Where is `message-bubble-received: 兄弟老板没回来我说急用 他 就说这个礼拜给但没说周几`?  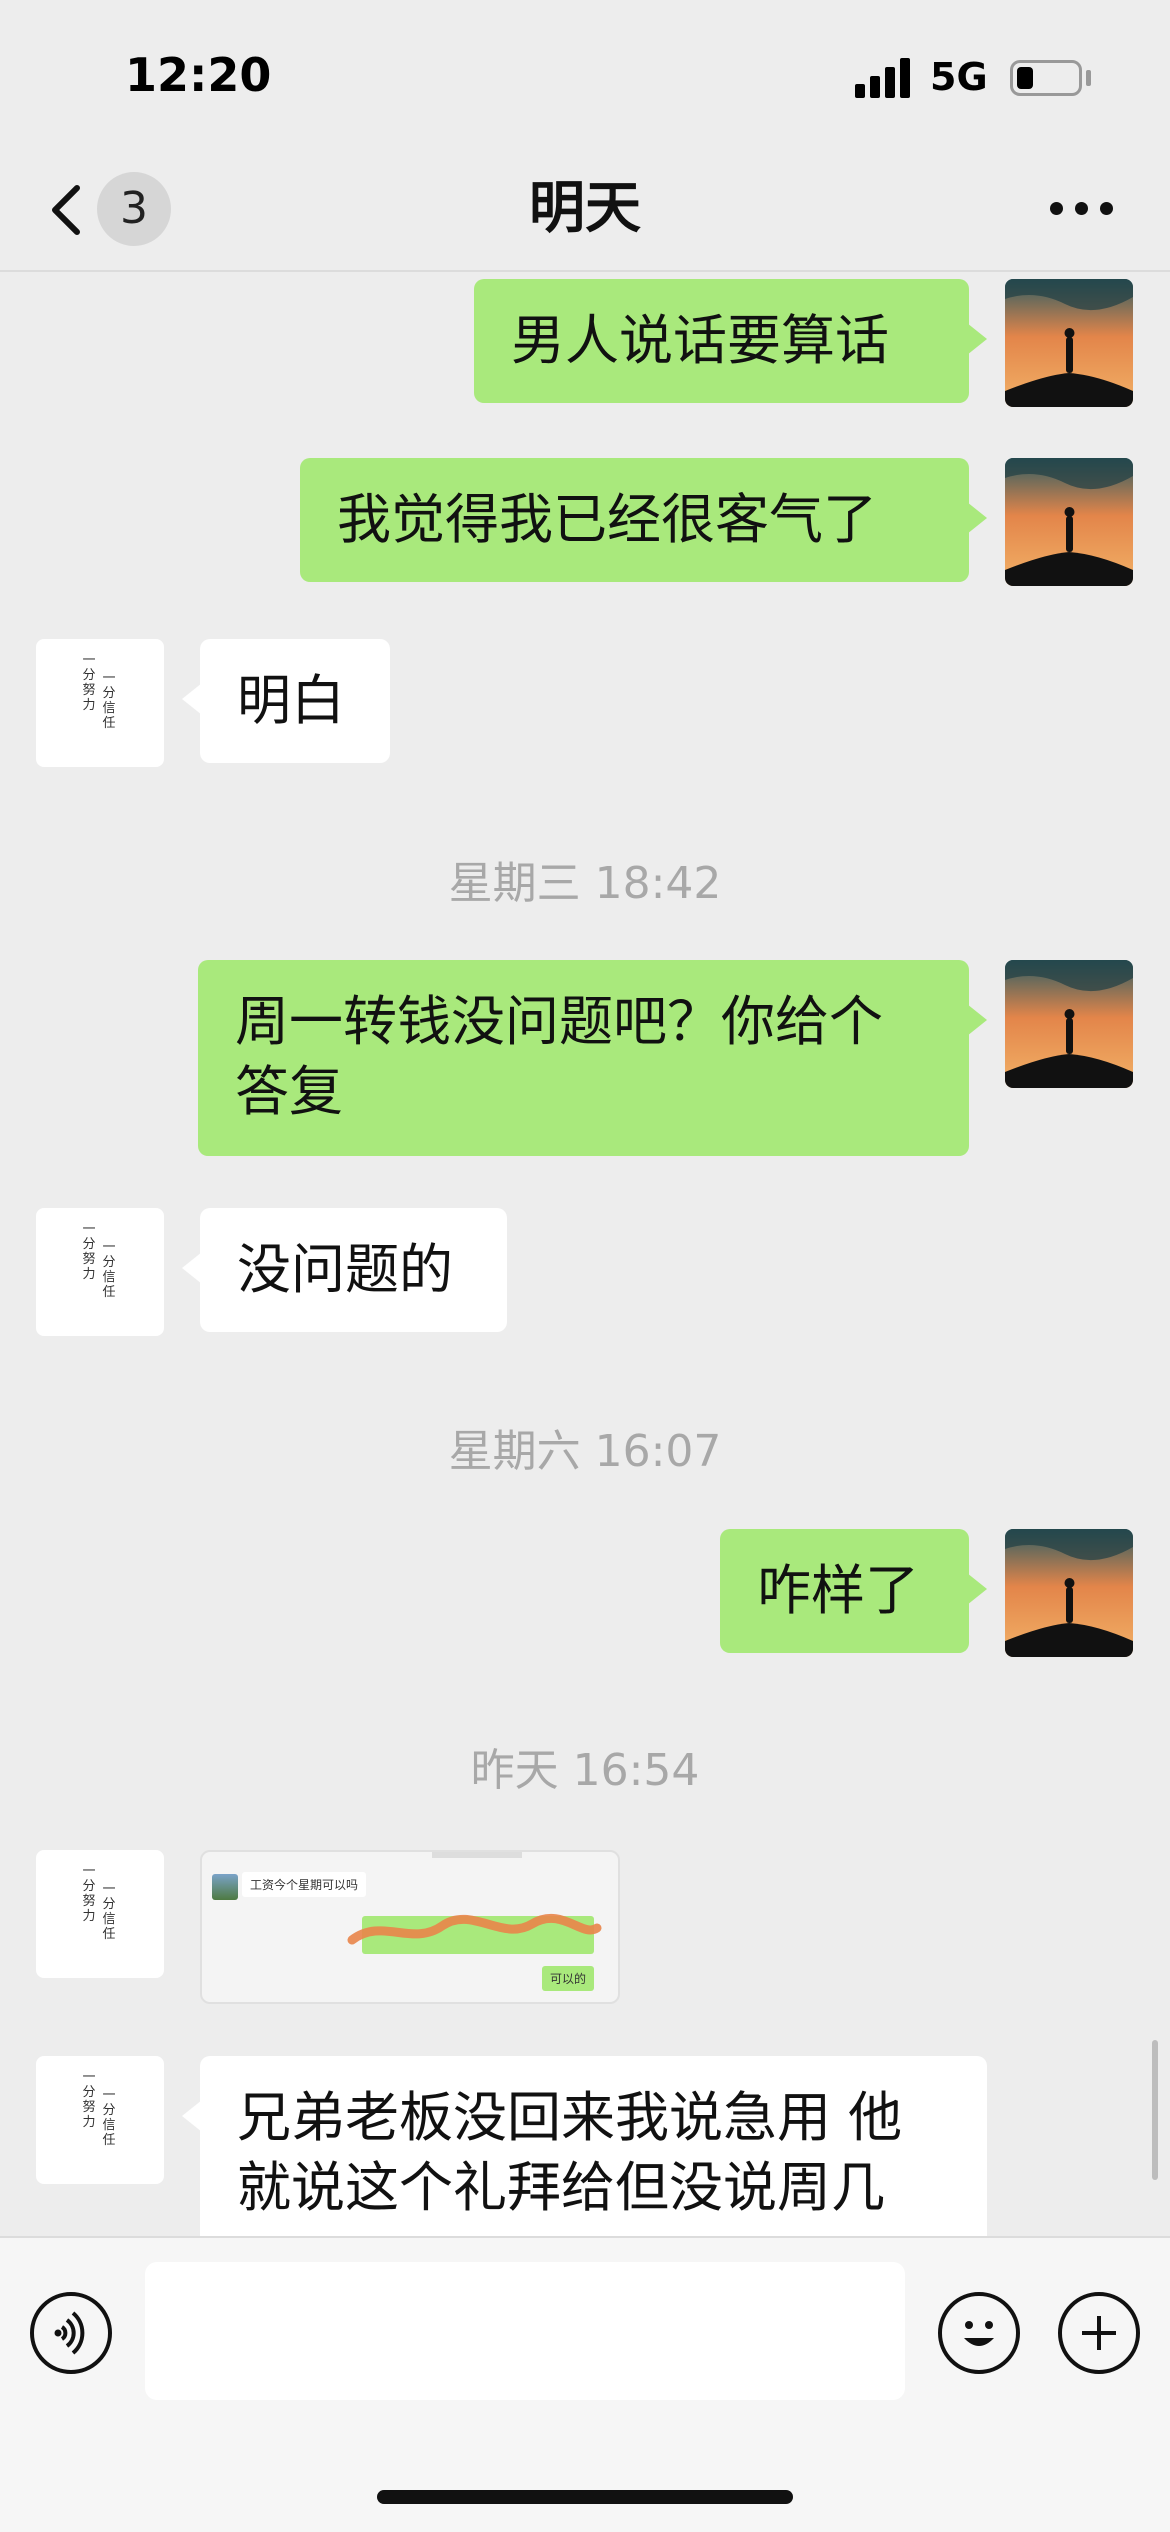
message-bubble-received: 兄弟老板没回来我说急用 他 就说这个礼拜给但没说周几 is located at coordinates (584, 2146).